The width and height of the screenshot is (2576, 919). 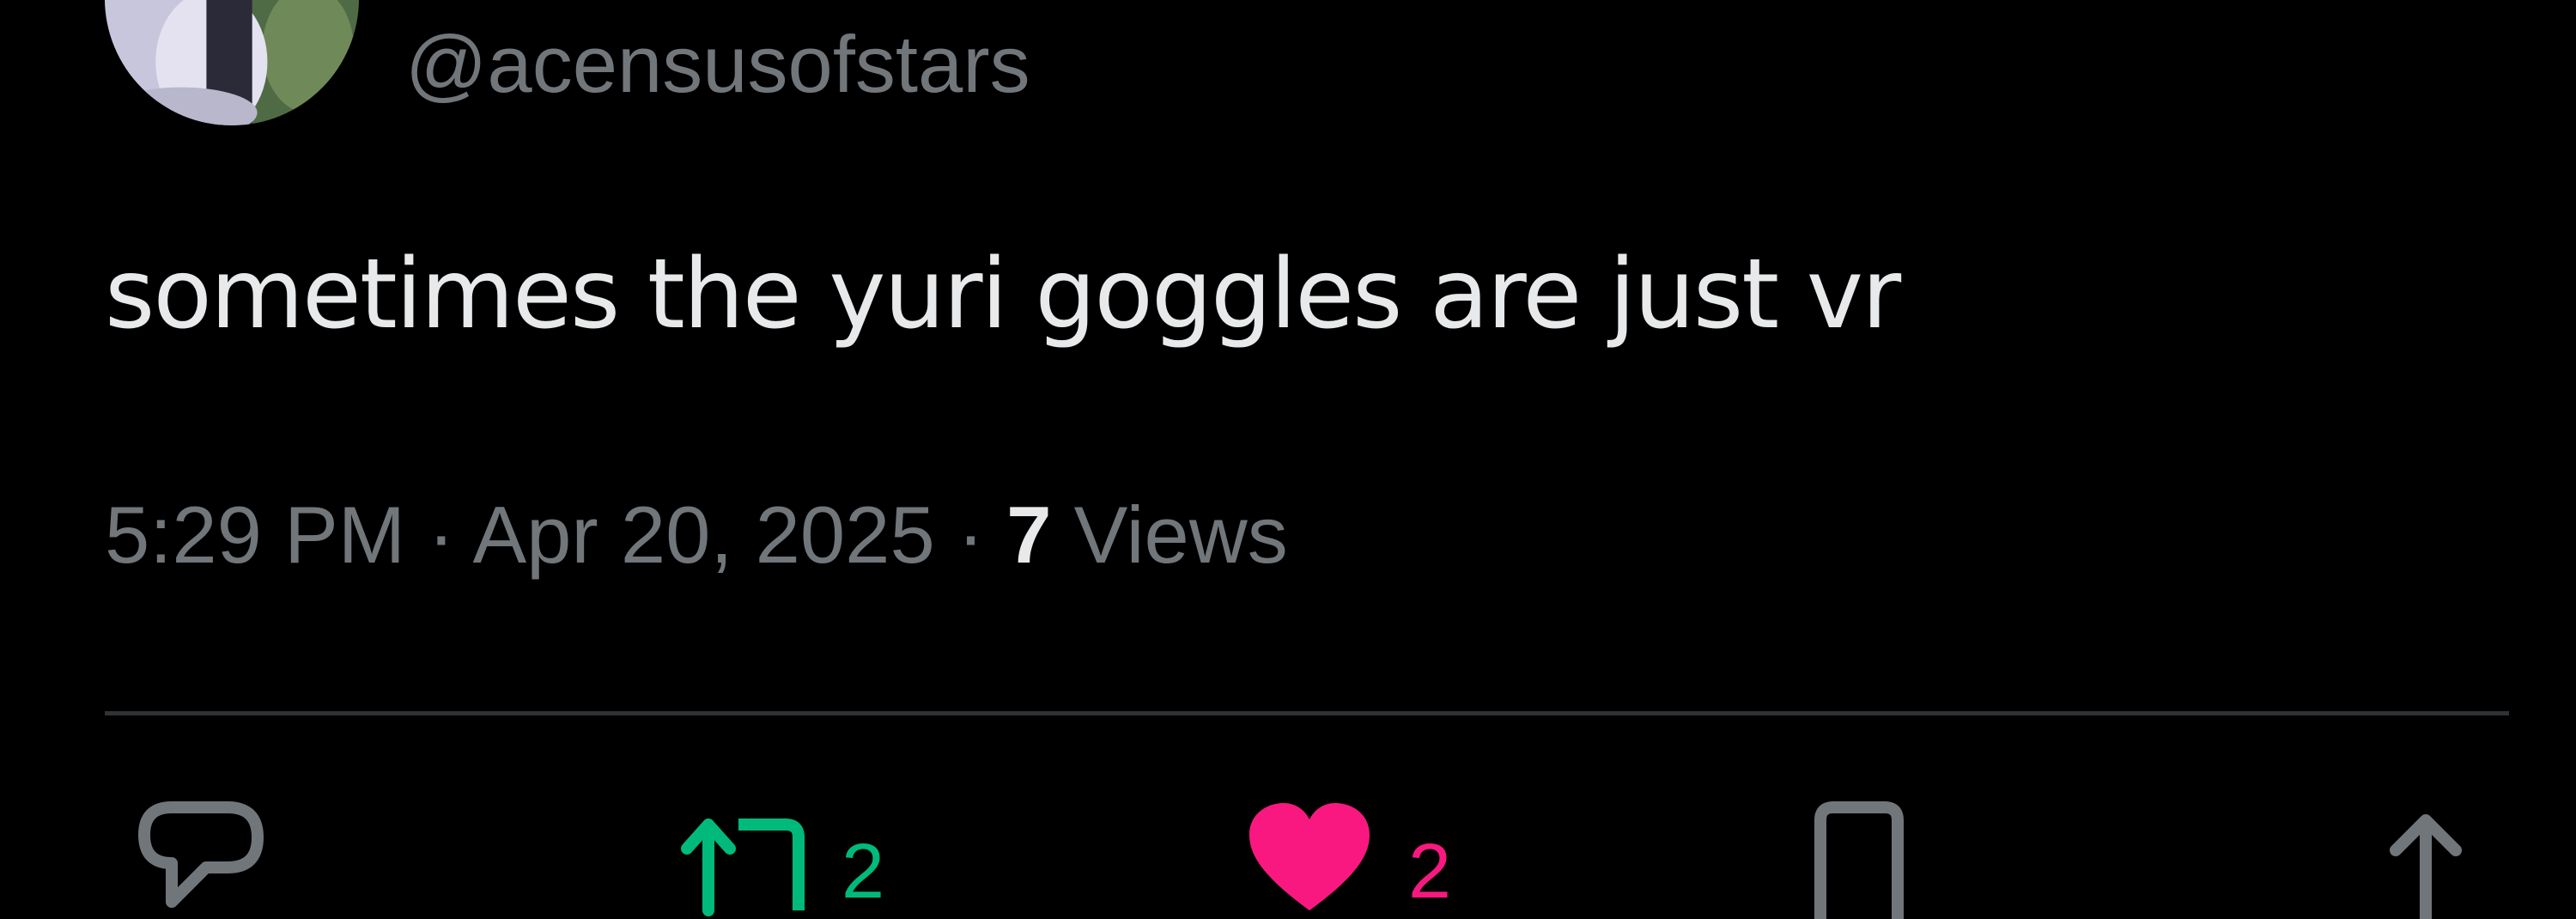 What do you see at coordinates (717, 64) in the screenshot?
I see `author-handle: @acensusofstars` at bounding box center [717, 64].